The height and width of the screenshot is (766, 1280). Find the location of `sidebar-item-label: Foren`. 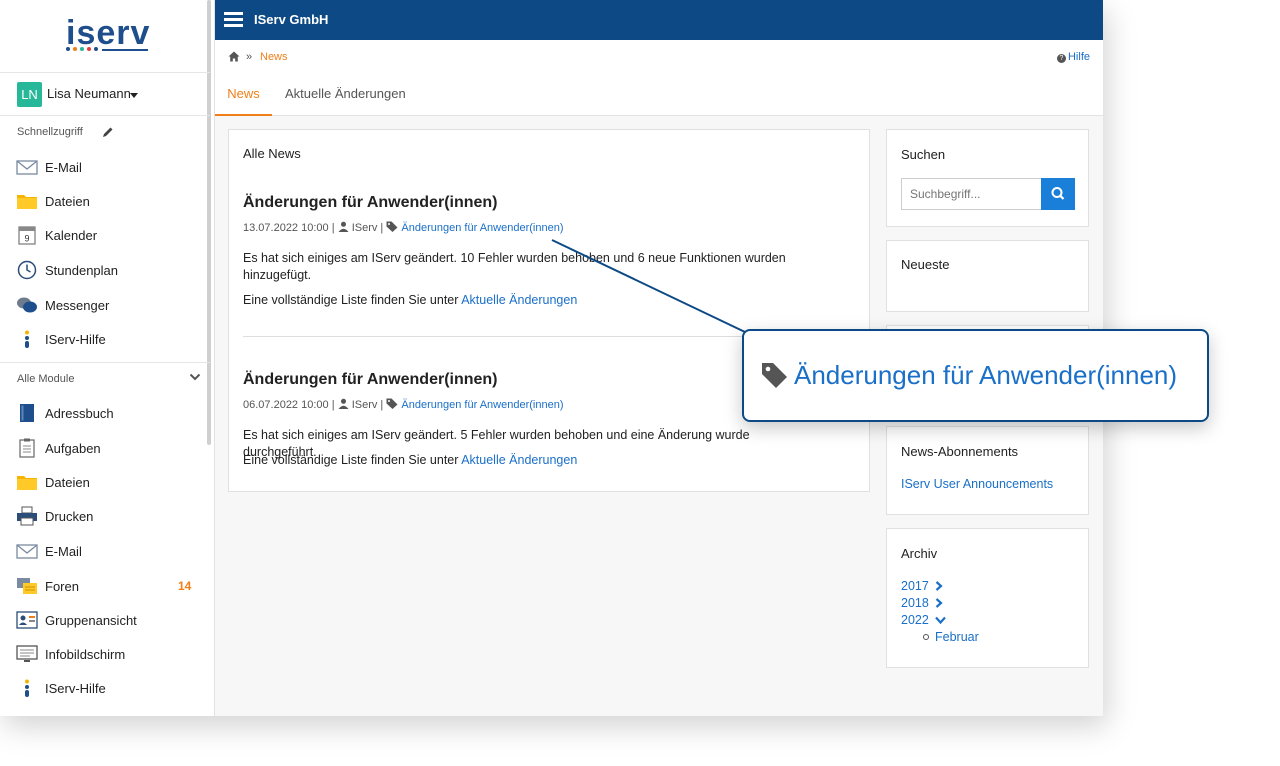

sidebar-item-label: Foren is located at coordinates (62, 586).